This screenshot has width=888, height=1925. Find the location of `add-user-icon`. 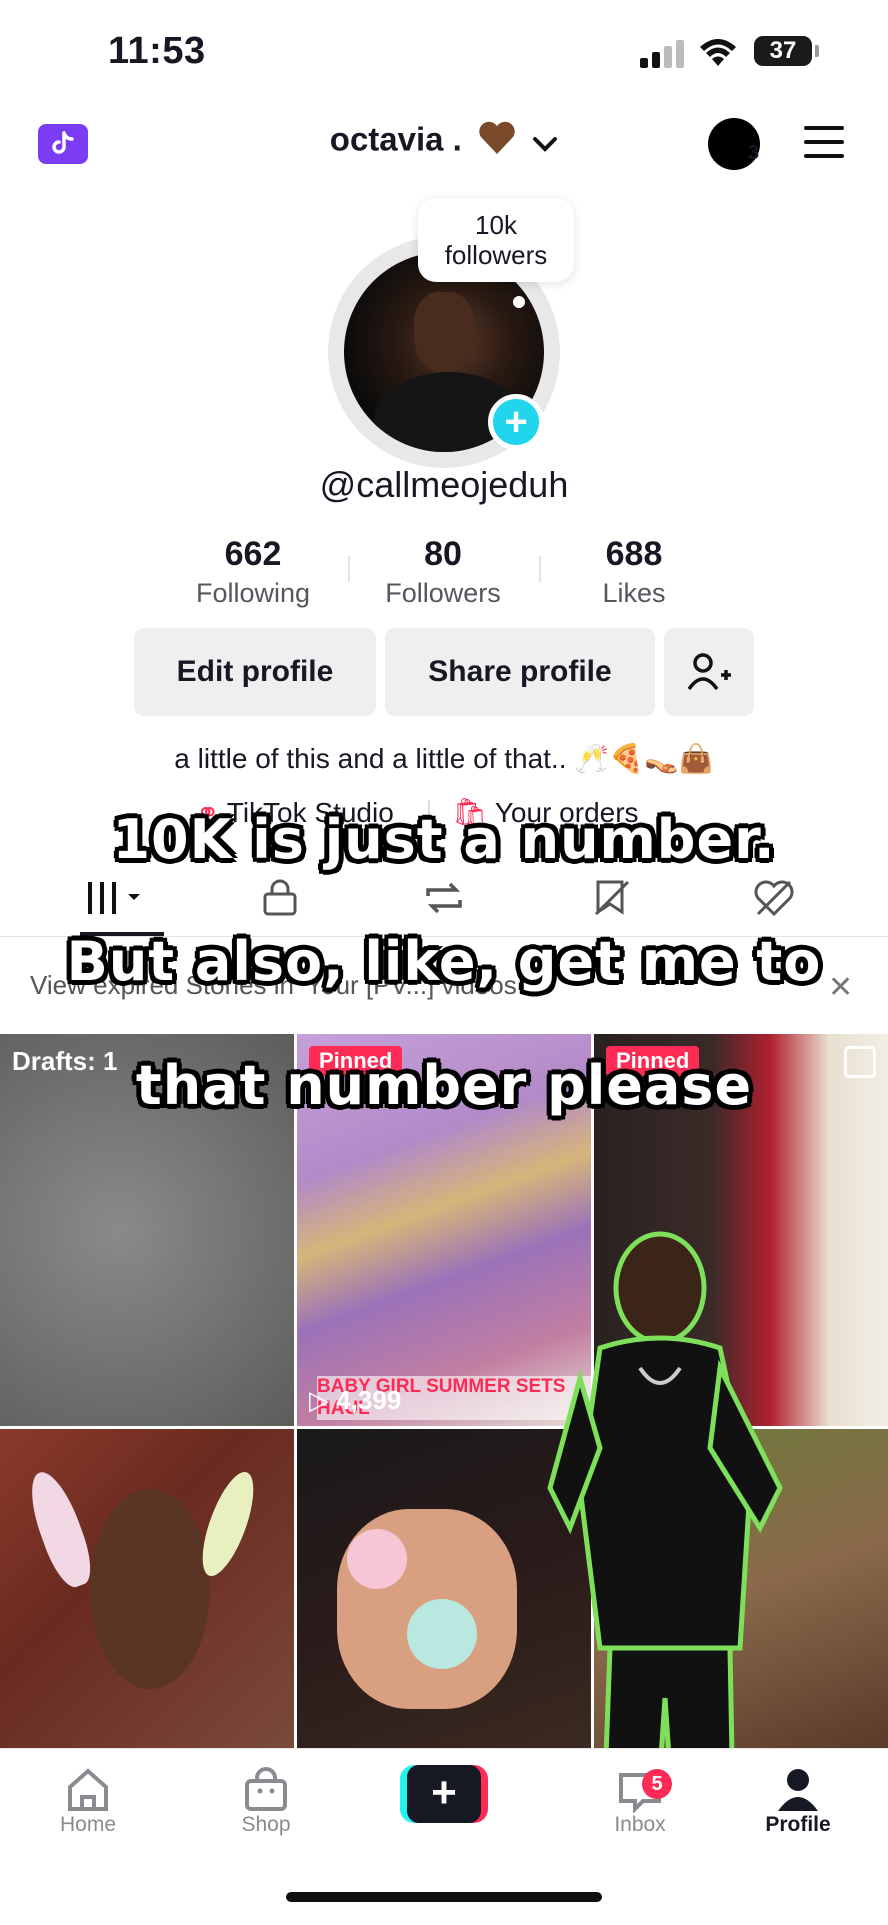

add-user-icon is located at coordinates (709, 672).